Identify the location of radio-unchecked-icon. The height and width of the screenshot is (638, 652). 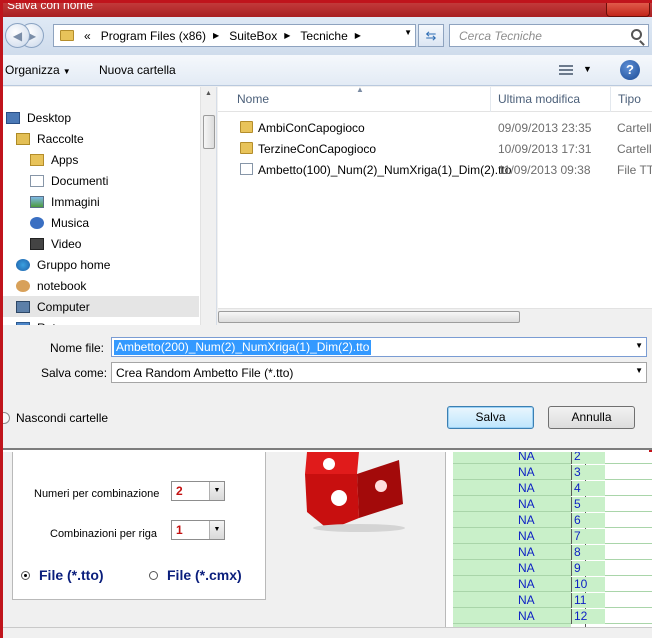
(153, 575).